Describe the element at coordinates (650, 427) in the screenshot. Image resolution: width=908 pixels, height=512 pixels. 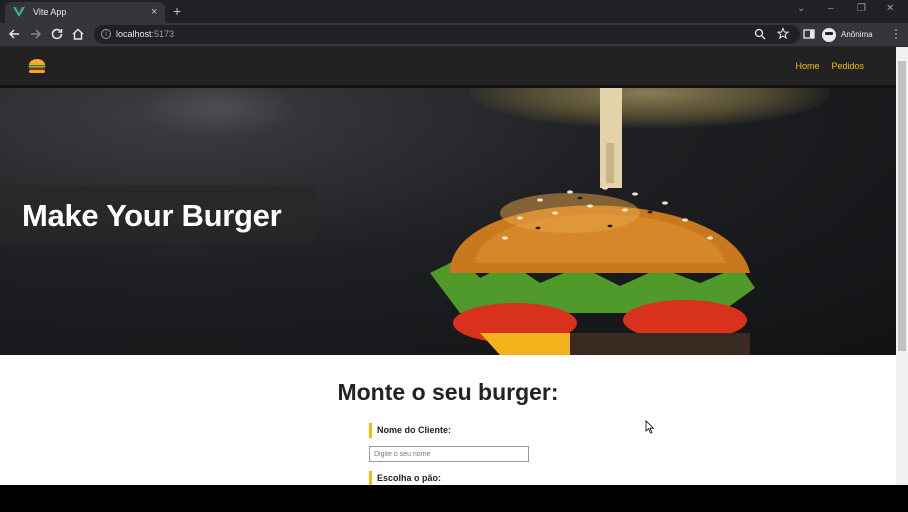
I see `mouse-cursor-icon` at that location.